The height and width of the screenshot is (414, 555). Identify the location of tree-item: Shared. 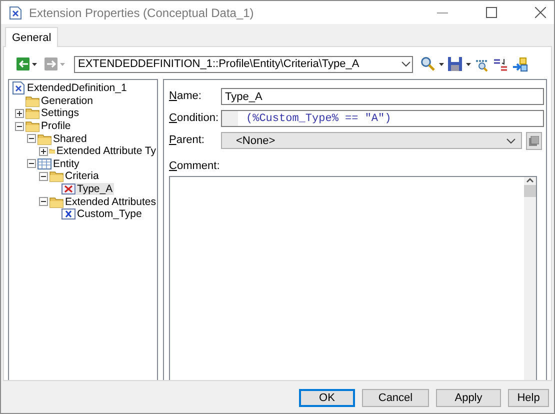
(70, 138).